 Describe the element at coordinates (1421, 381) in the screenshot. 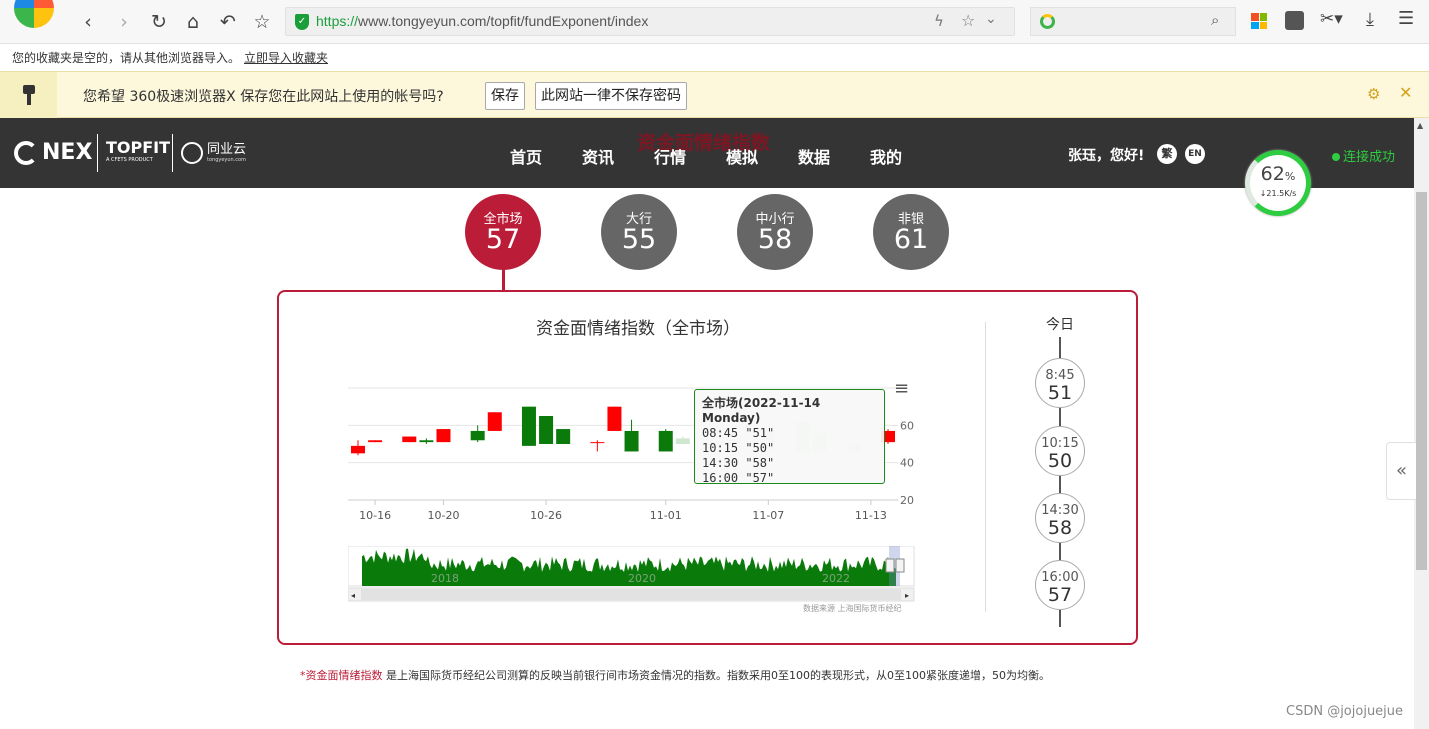

I see `scrollbar-thumb` at that location.